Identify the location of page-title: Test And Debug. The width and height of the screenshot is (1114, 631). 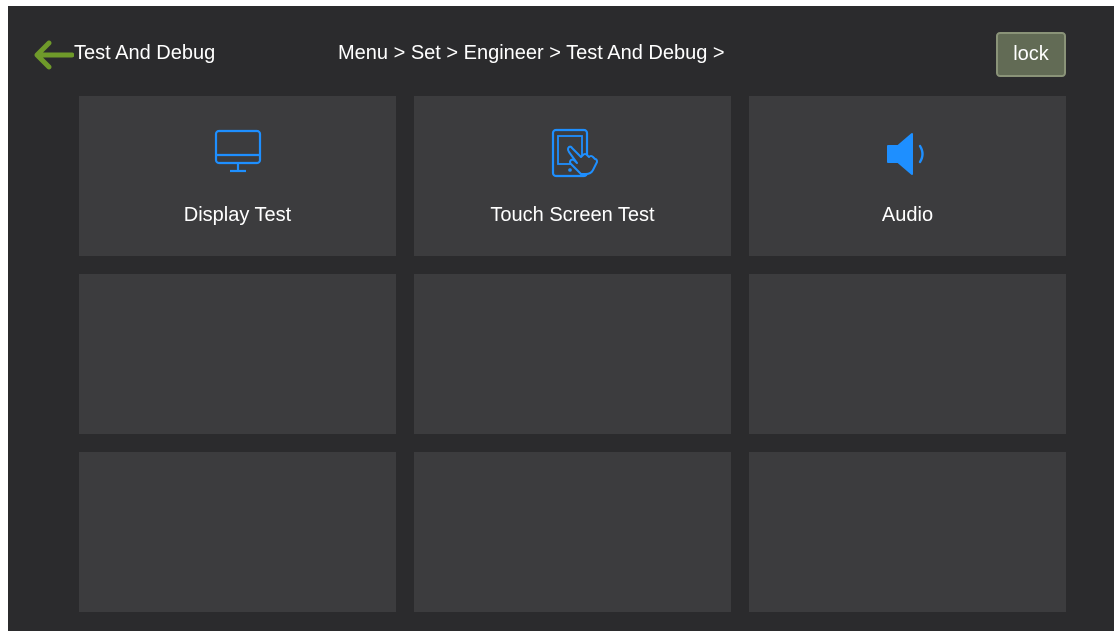
(145, 53).